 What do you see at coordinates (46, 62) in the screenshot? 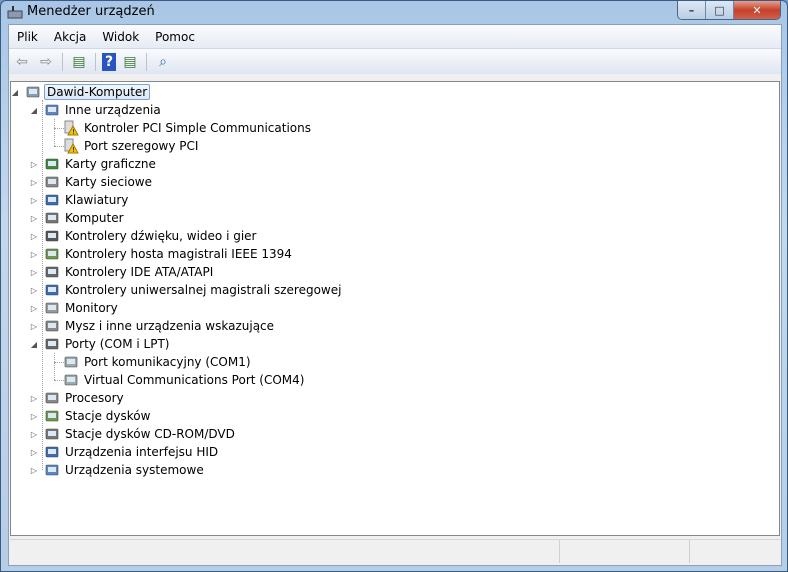
I see `forward-button: ⇨` at bounding box center [46, 62].